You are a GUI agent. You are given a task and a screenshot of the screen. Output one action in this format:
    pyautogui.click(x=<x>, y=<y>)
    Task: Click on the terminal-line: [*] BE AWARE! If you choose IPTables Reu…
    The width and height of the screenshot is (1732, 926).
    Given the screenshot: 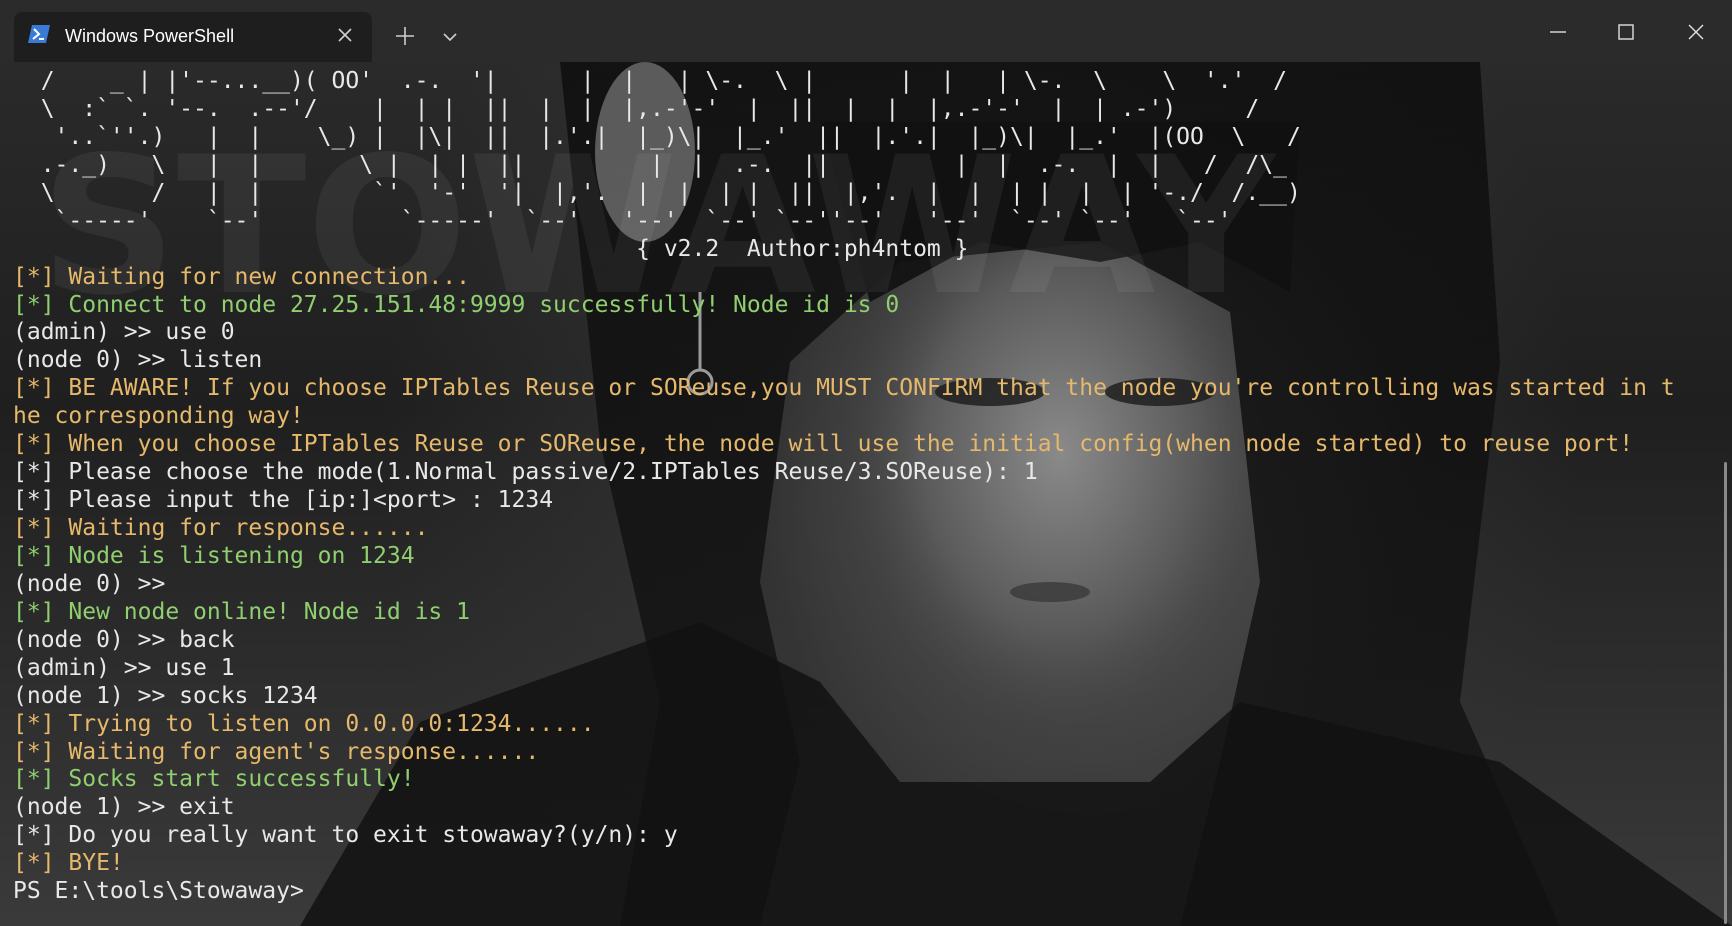 What is the action you would take?
    pyautogui.click(x=844, y=388)
    